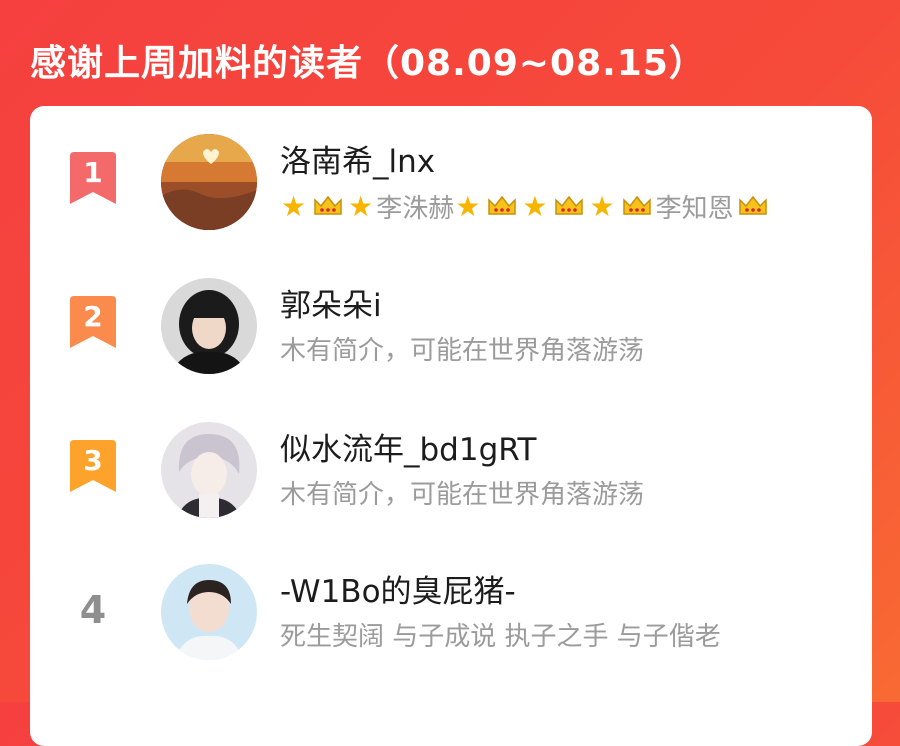 The height and width of the screenshot is (746, 900). Describe the element at coordinates (694, 209) in the screenshot. I see `bio-text: 李知恩` at that location.